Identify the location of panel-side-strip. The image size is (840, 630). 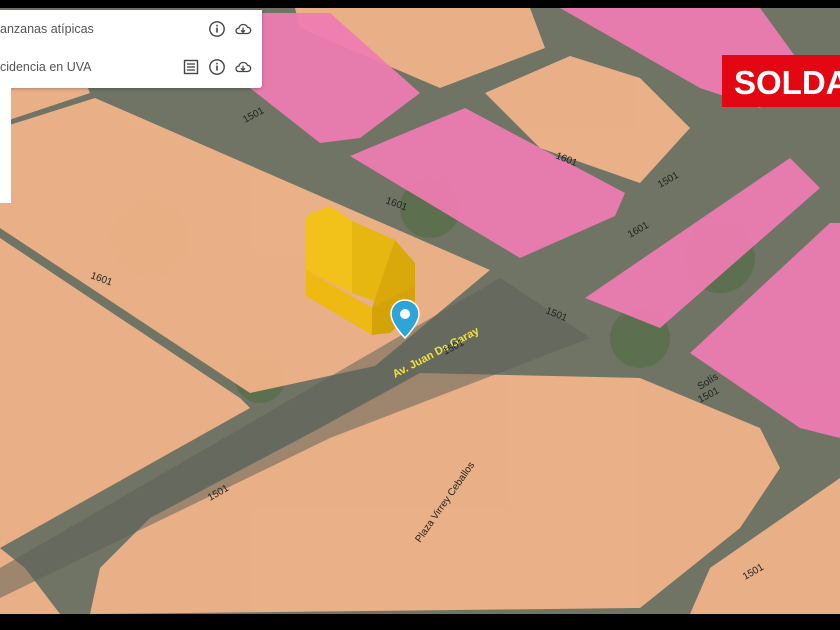
(5, 145).